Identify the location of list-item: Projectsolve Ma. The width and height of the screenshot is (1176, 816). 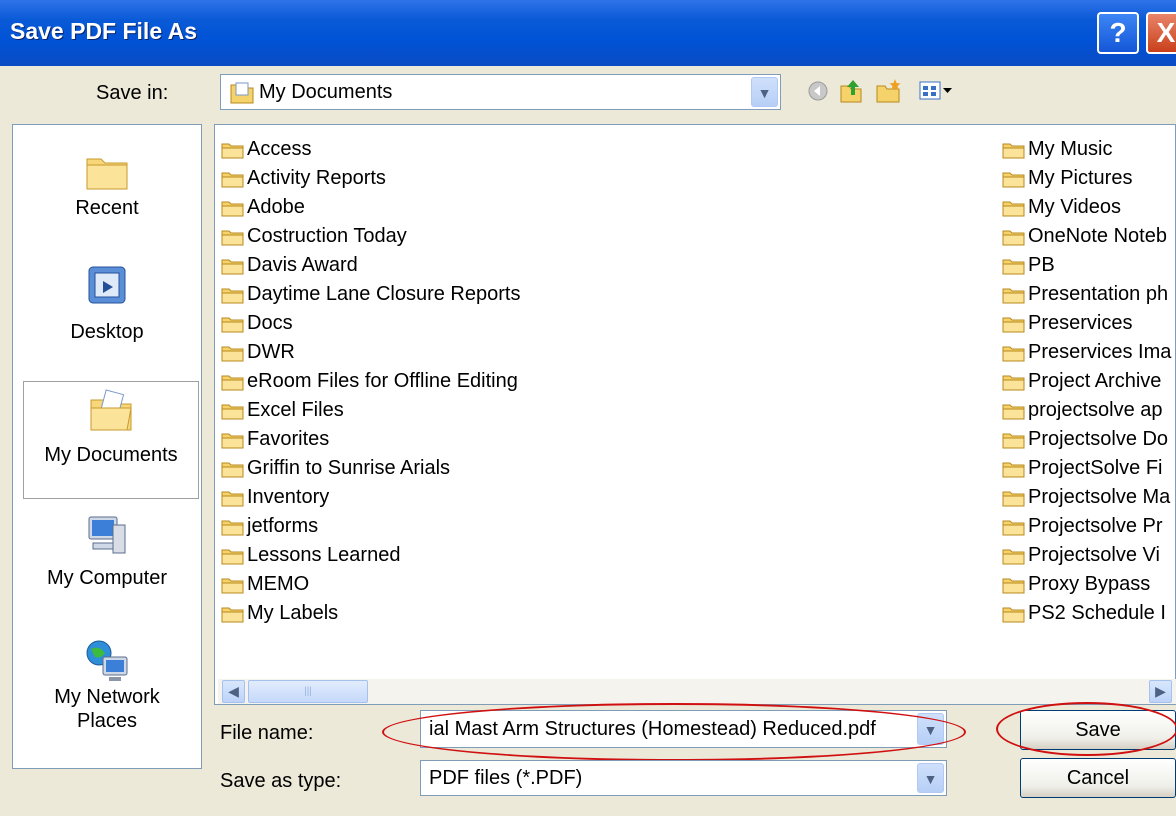
(1086, 497).